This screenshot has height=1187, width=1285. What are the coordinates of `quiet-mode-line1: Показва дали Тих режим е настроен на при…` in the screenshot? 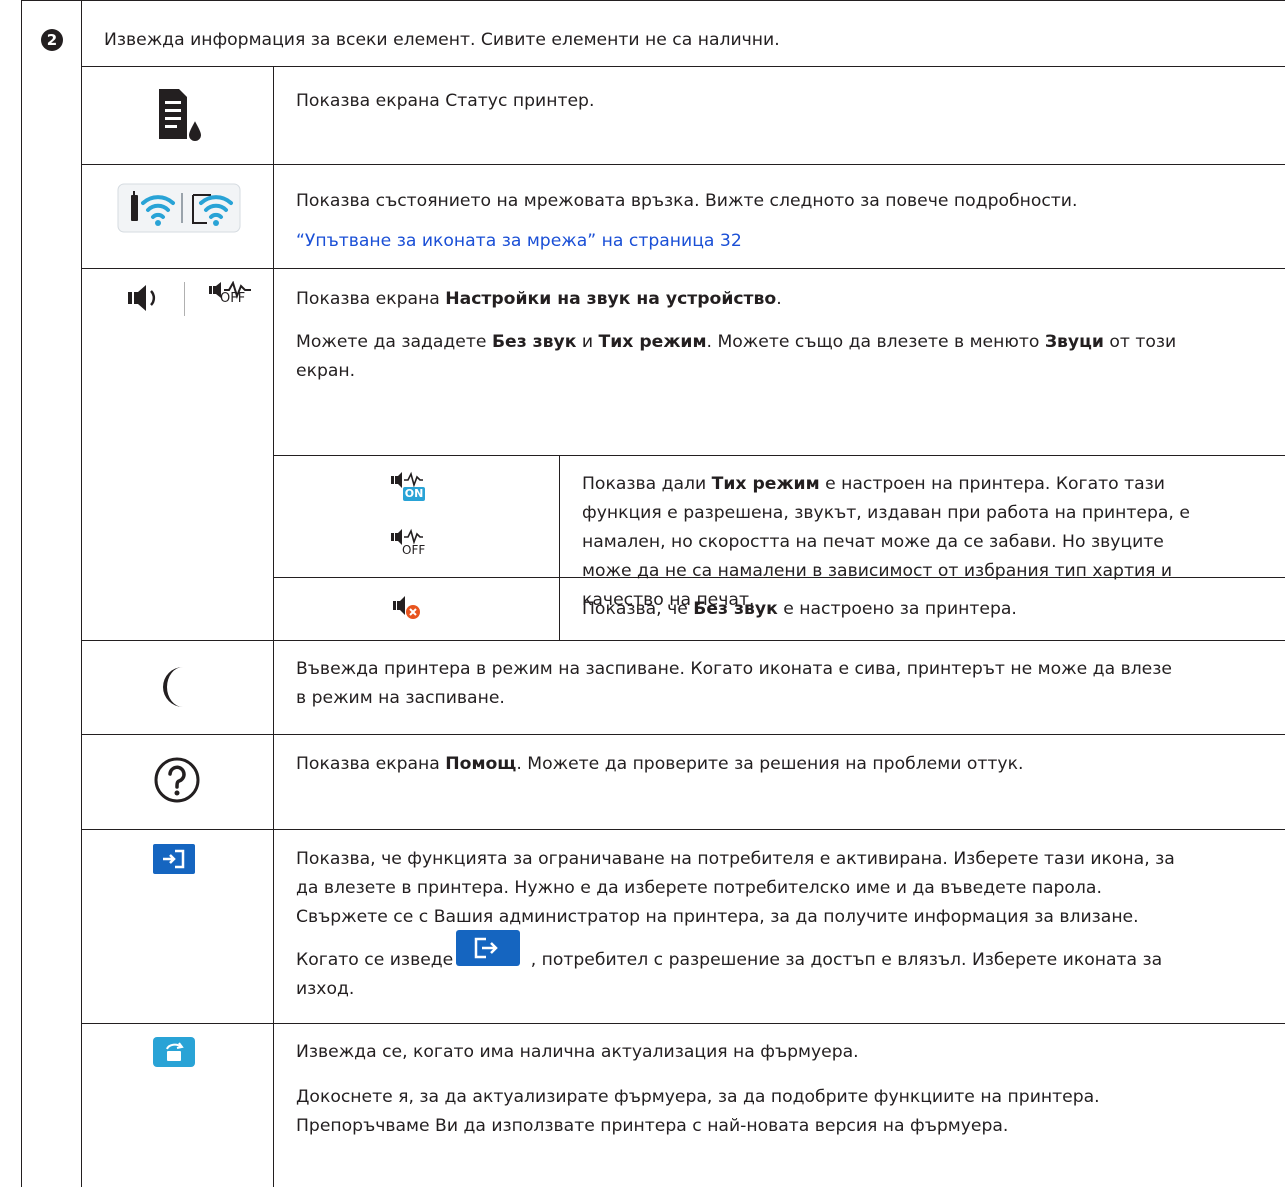 It's located at (873, 484).